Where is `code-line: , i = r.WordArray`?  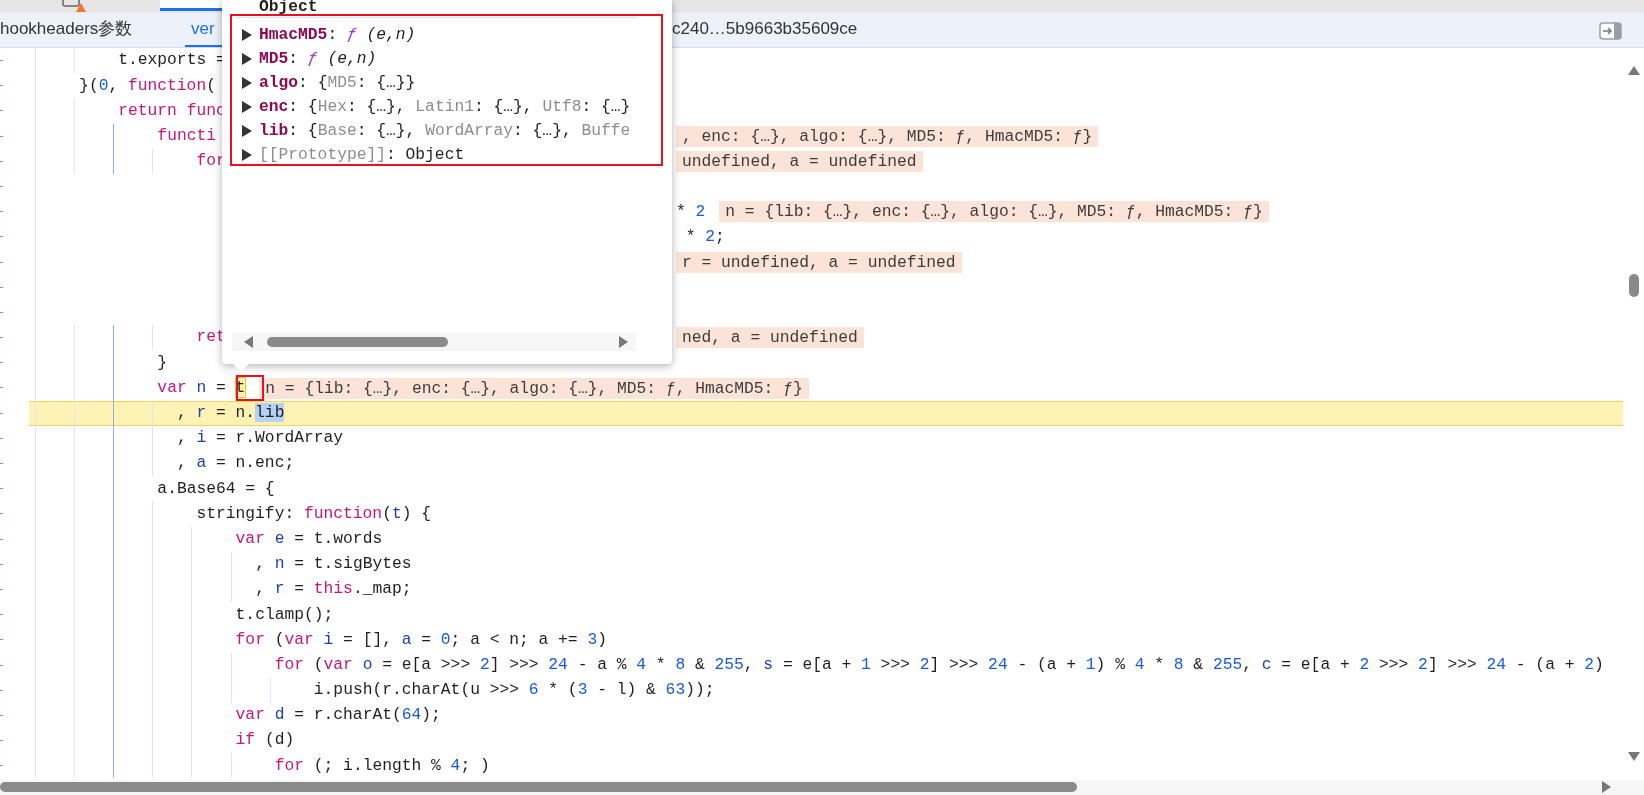
code-line: , i = r.WordArray is located at coordinates (260, 438).